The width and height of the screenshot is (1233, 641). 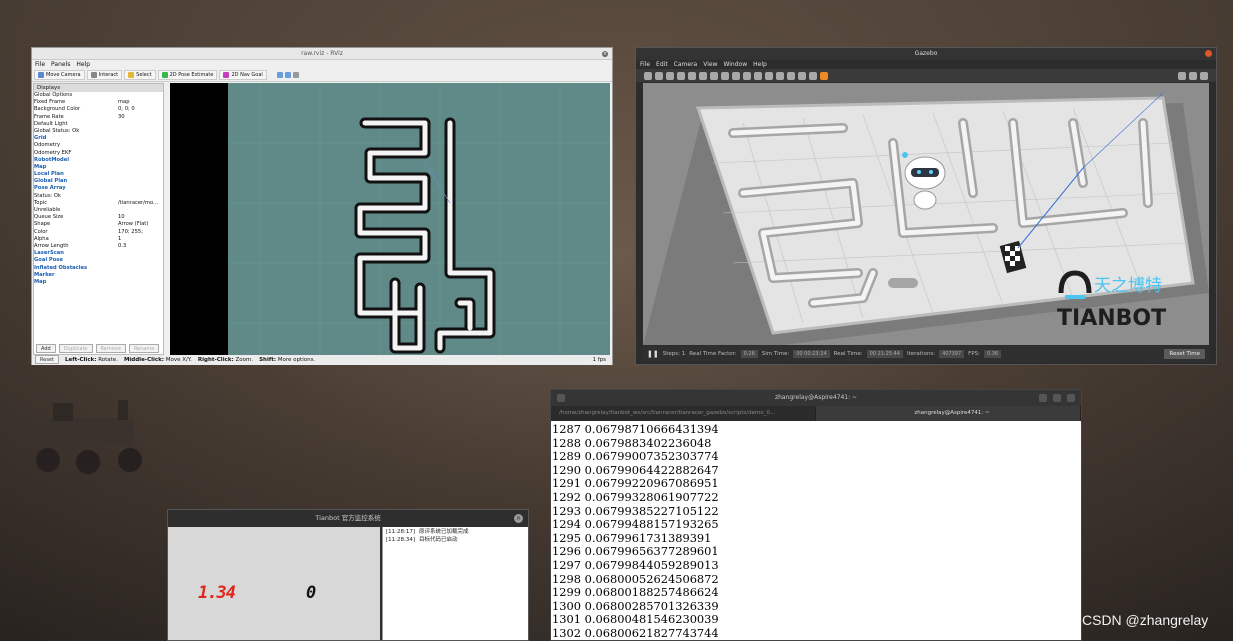 I want to click on record-icon, so click(x=1204, y=75).